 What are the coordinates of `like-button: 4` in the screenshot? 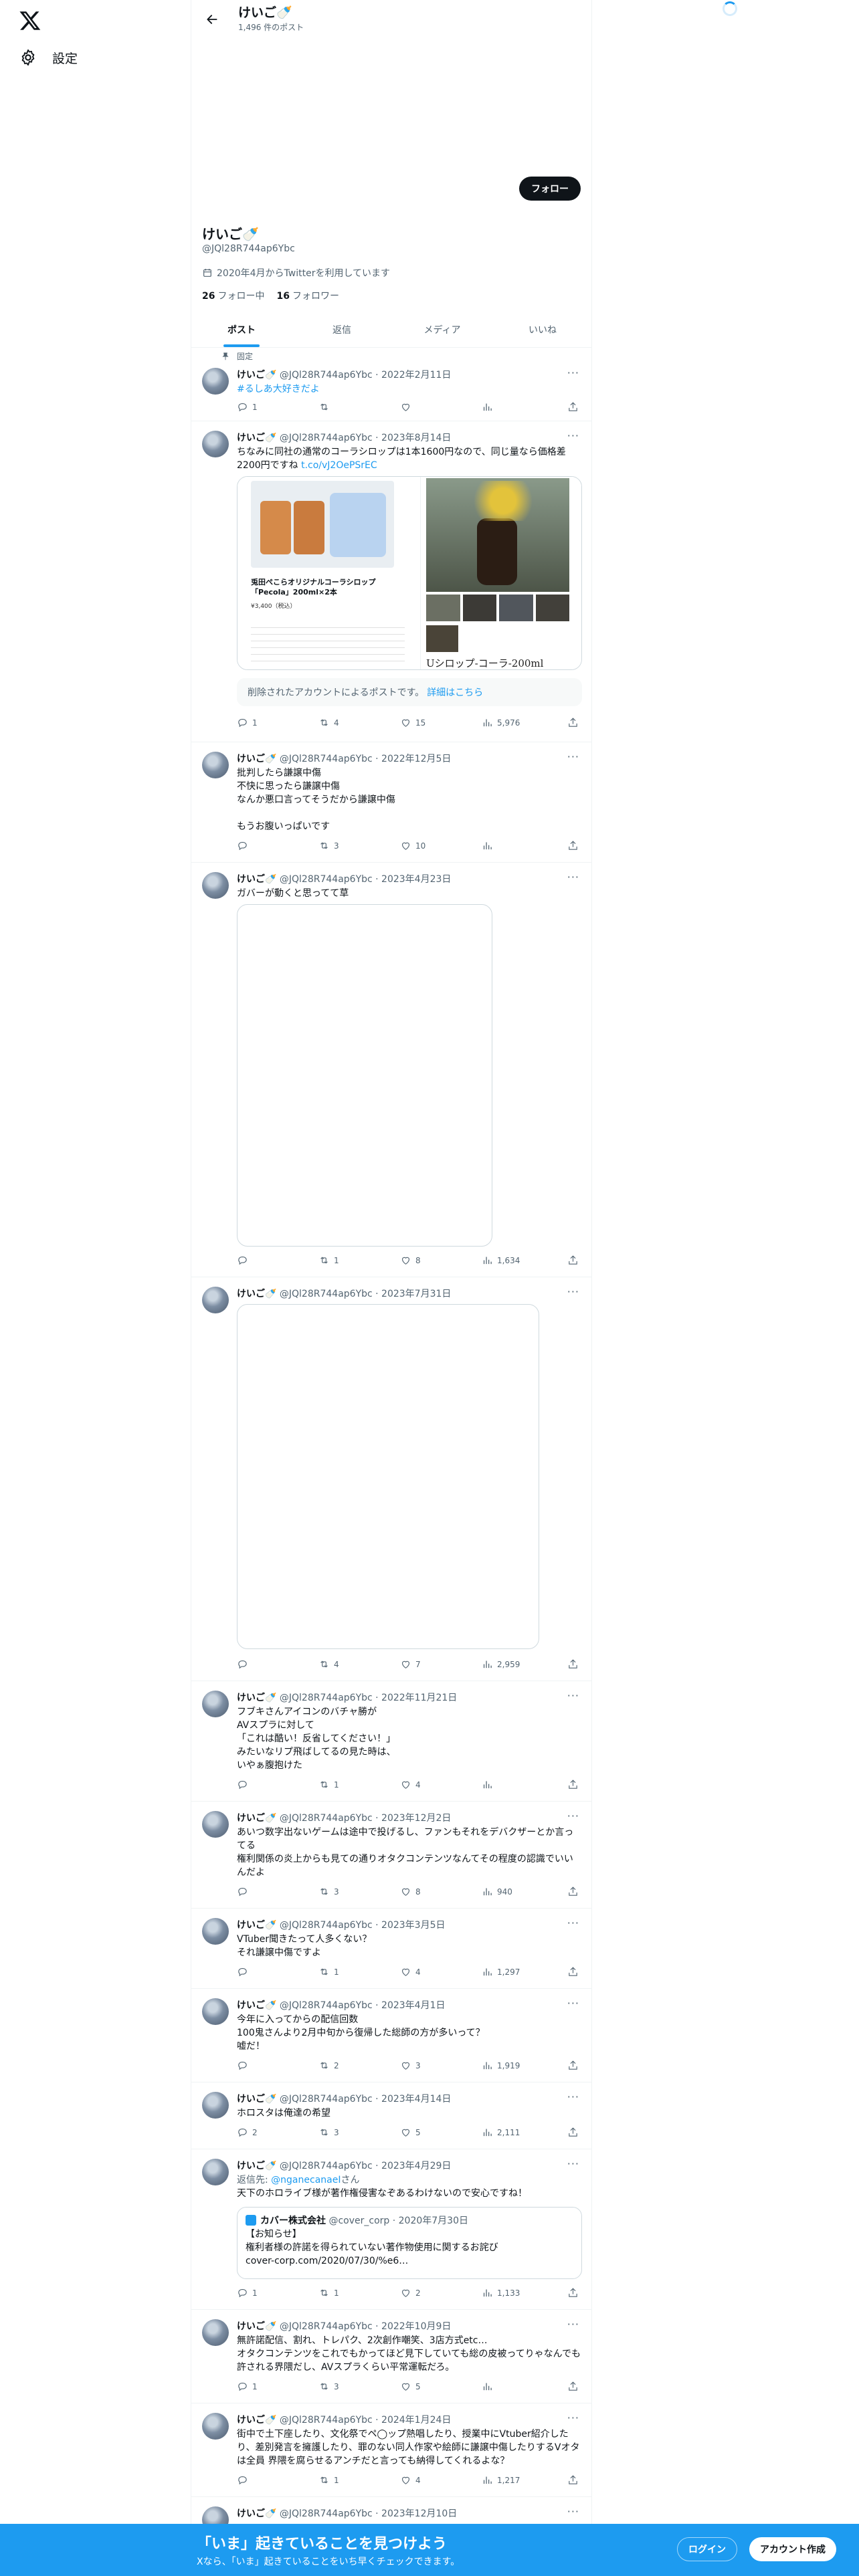 It's located at (411, 1971).